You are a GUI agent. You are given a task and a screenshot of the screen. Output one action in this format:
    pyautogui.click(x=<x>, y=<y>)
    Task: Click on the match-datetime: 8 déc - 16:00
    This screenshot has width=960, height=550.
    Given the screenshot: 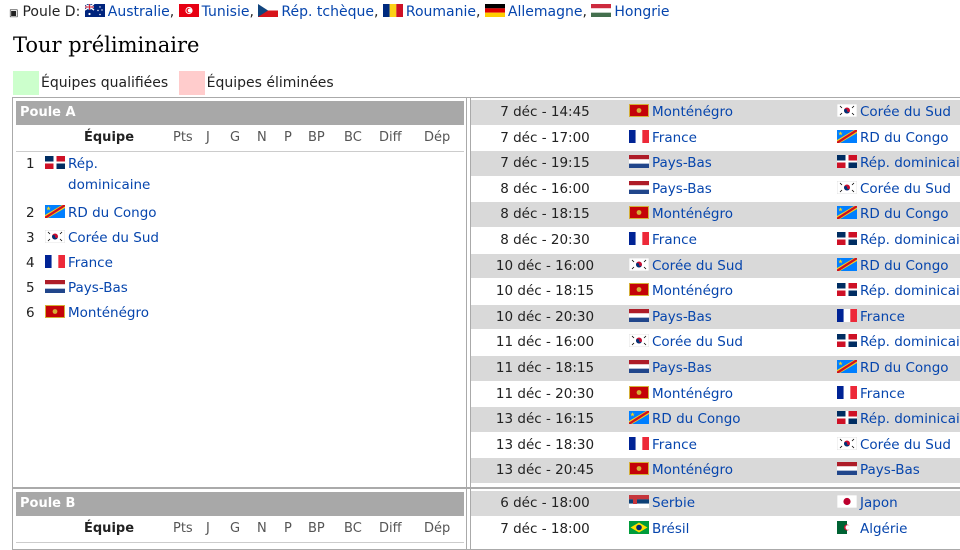 What is the action you would take?
    pyautogui.click(x=545, y=188)
    